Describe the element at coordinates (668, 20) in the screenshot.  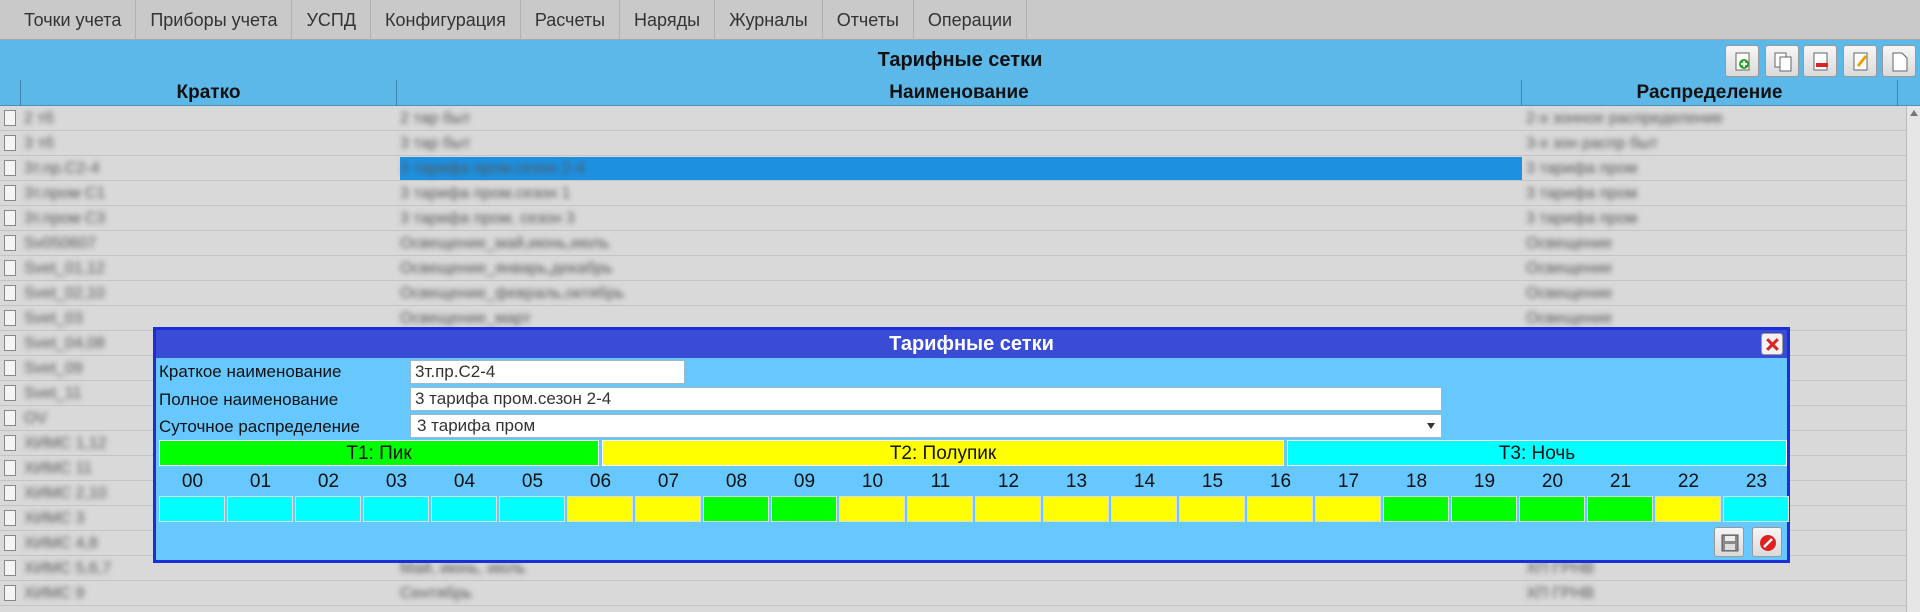
I see `menu-item: Наряды` at that location.